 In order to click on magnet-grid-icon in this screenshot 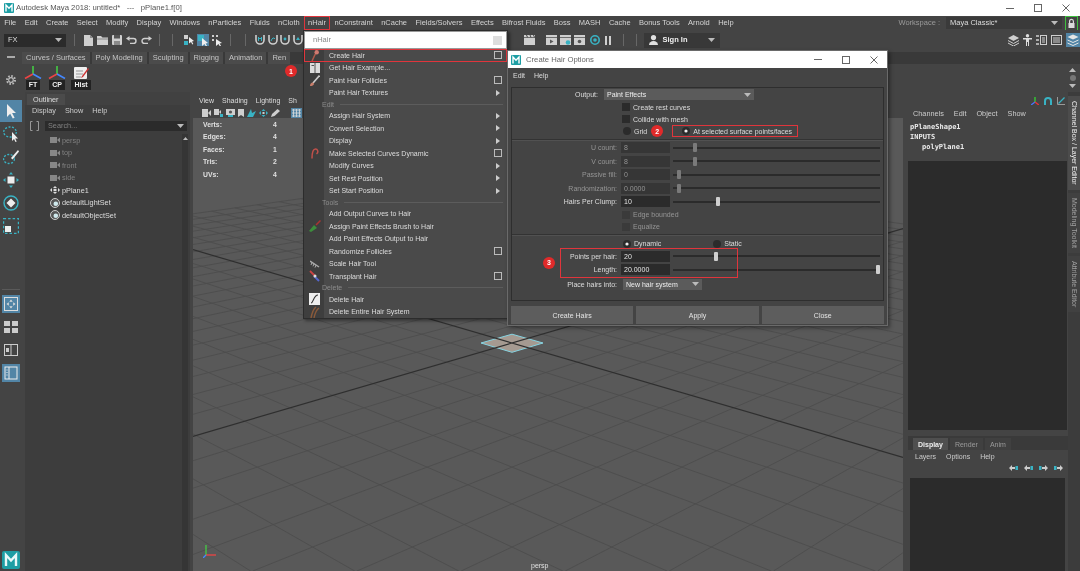, I will do `click(260, 40)`.